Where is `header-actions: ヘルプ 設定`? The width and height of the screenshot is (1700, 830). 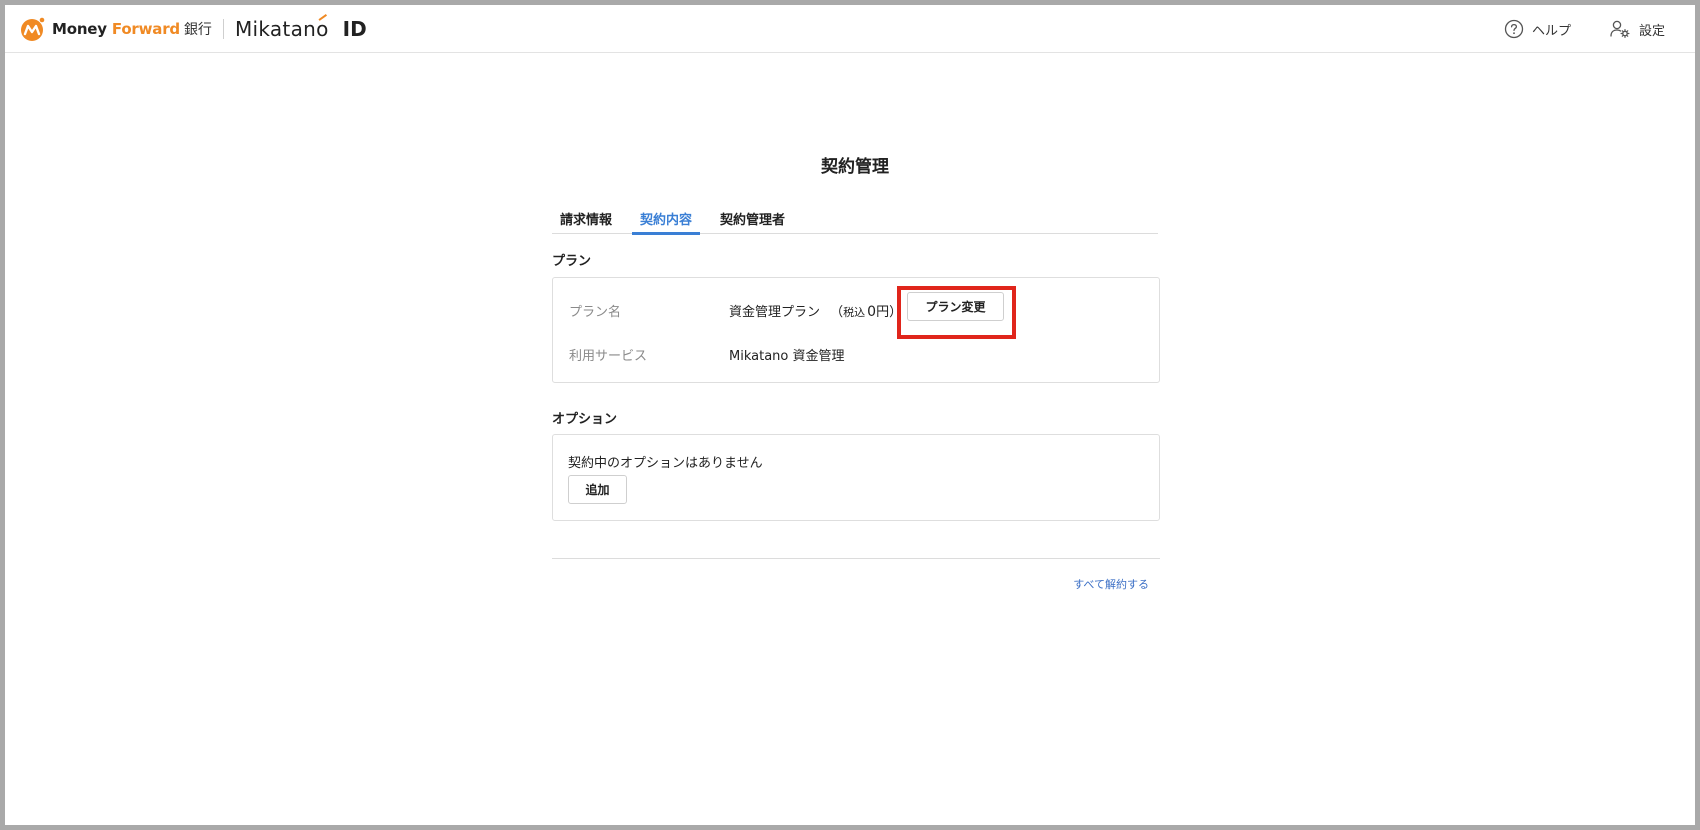
header-actions: ヘルプ 設定 is located at coordinates (1584, 29).